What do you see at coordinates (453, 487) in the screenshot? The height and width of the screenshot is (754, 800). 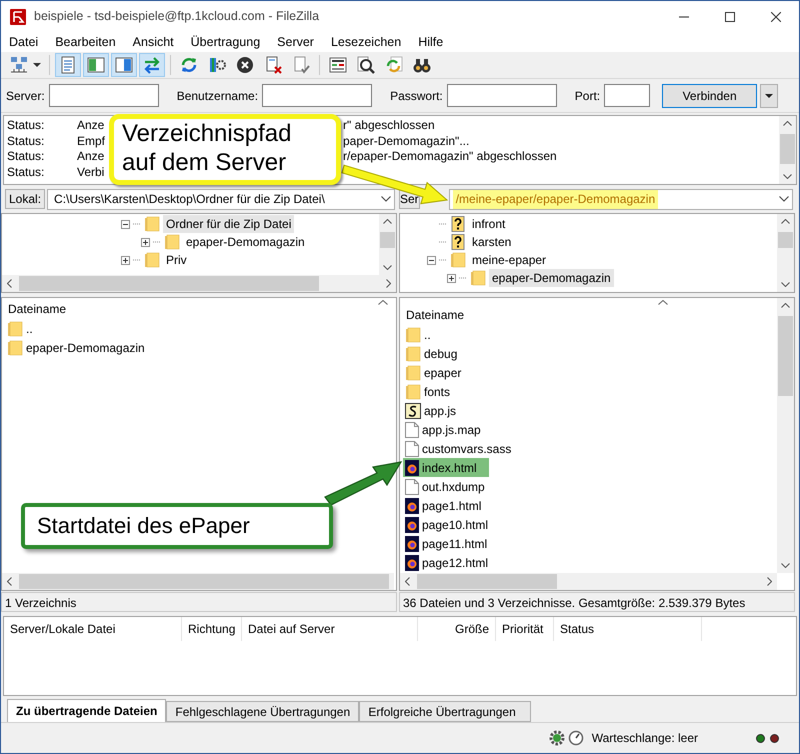 I see `file-name: out.hxdump` at bounding box center [453, 487].